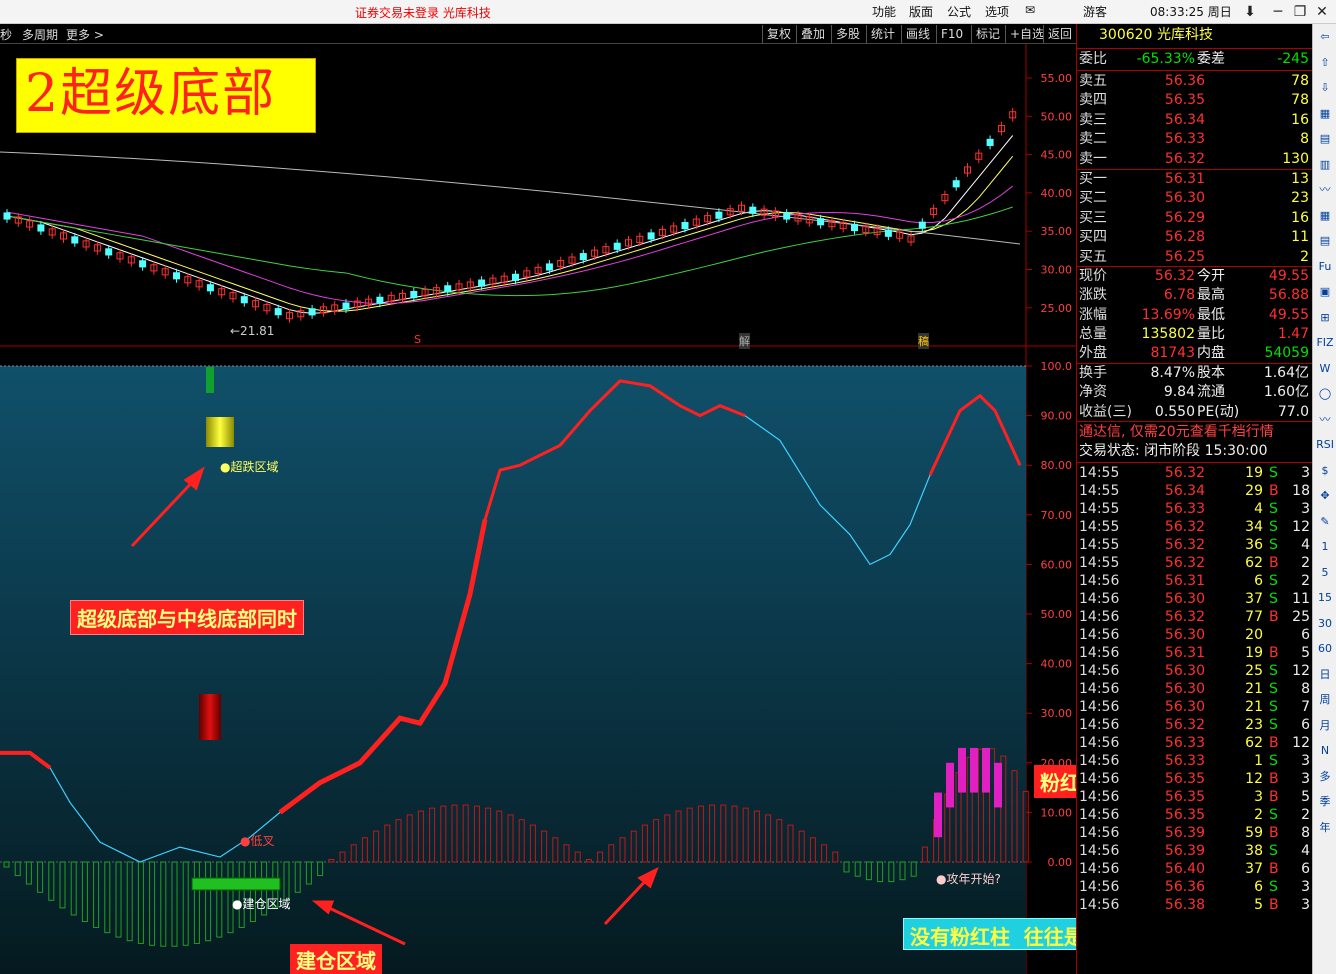 The image size is (1336, 974). I want to click on sidebar-tool-icon: ⇩, so click(1325, 88).